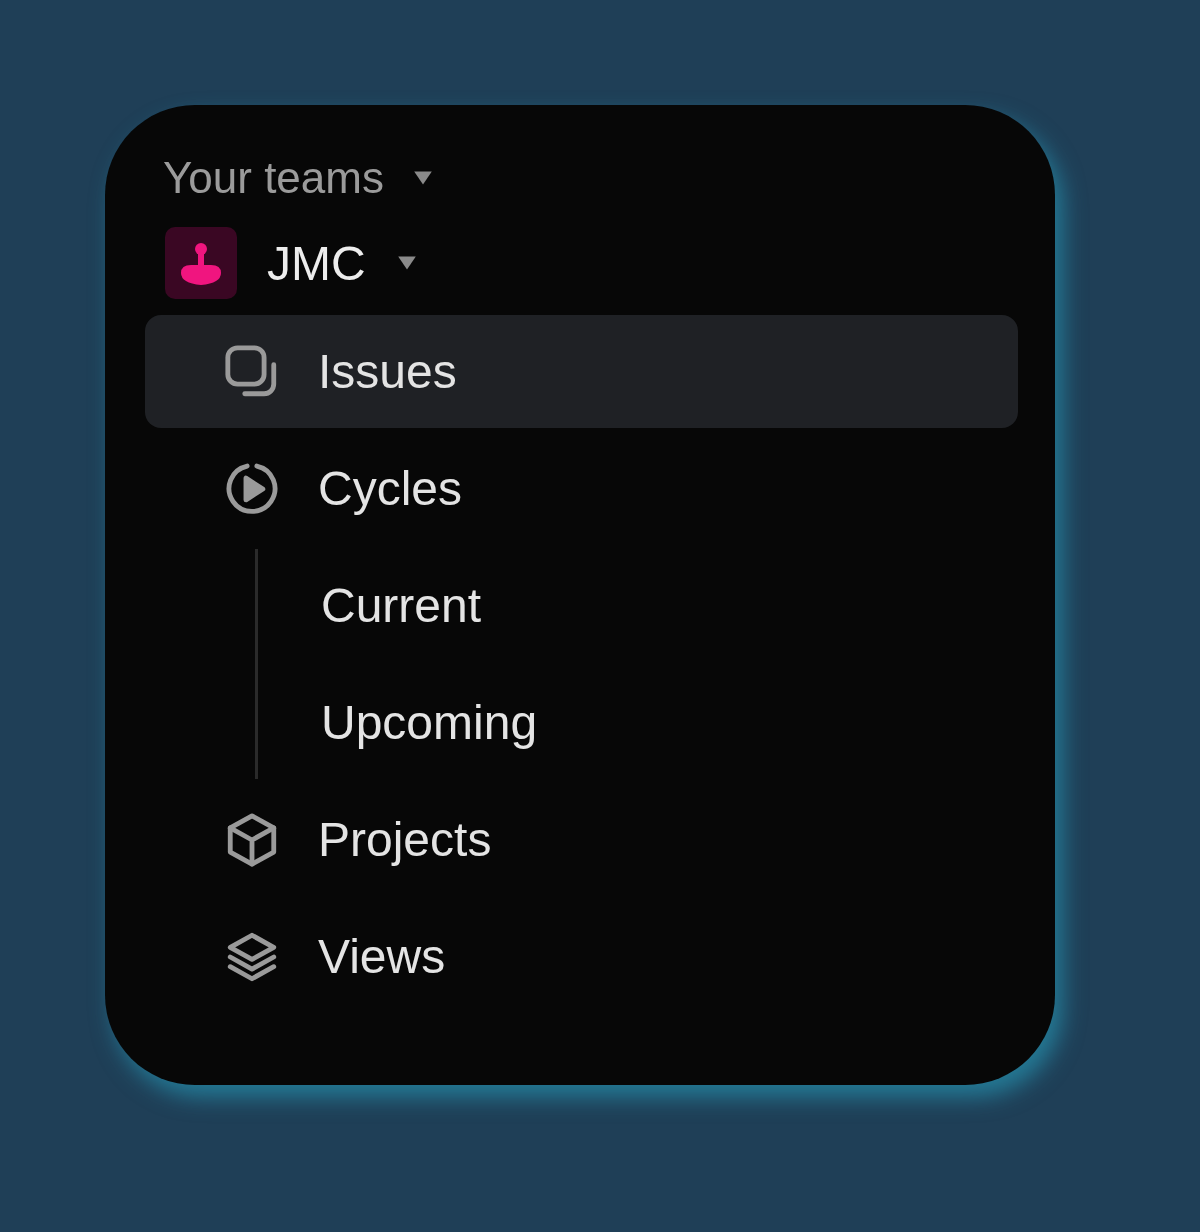  I want to click on nav-subitem: Upcoming, so click(639, 722).